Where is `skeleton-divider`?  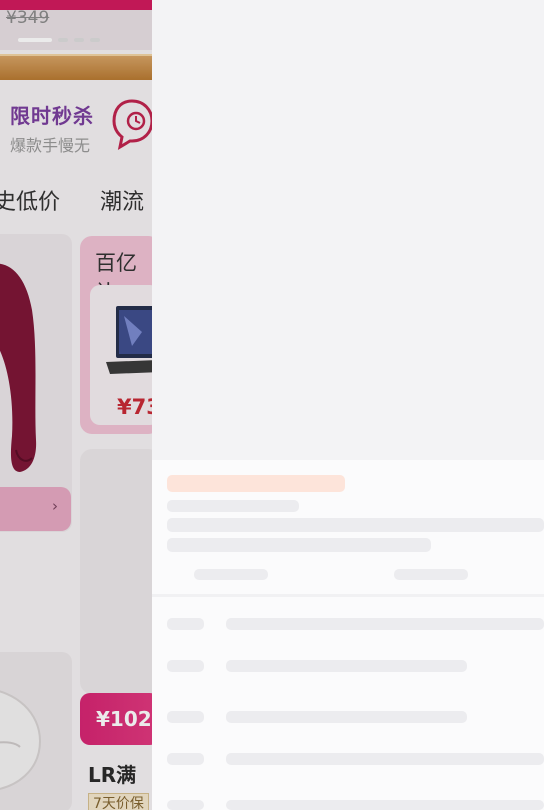 skeleton-divider is located at coordinates (348, 595).